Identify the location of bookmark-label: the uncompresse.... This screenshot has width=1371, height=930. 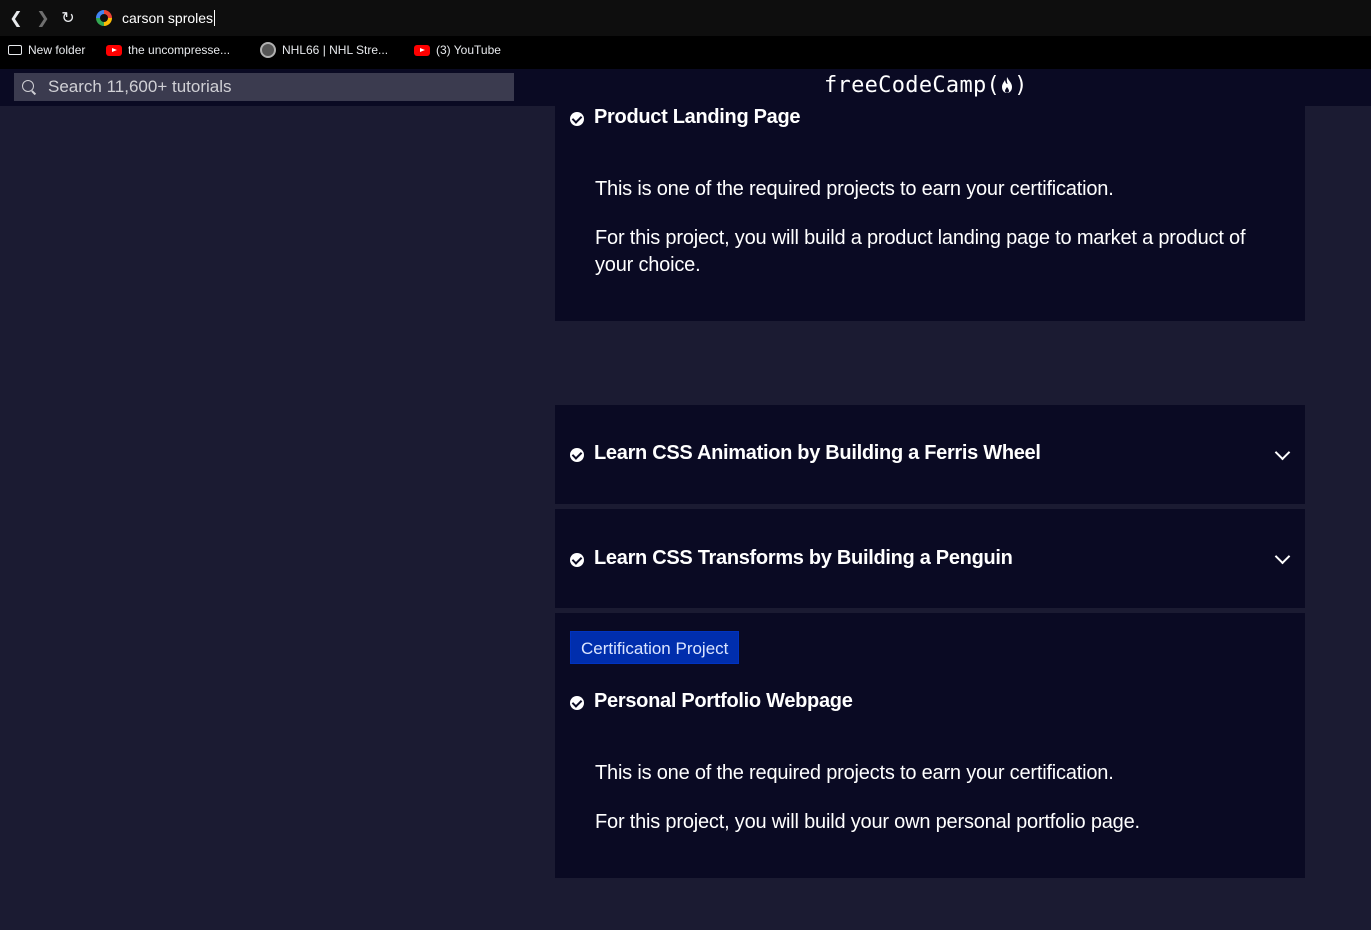
(179, 50).